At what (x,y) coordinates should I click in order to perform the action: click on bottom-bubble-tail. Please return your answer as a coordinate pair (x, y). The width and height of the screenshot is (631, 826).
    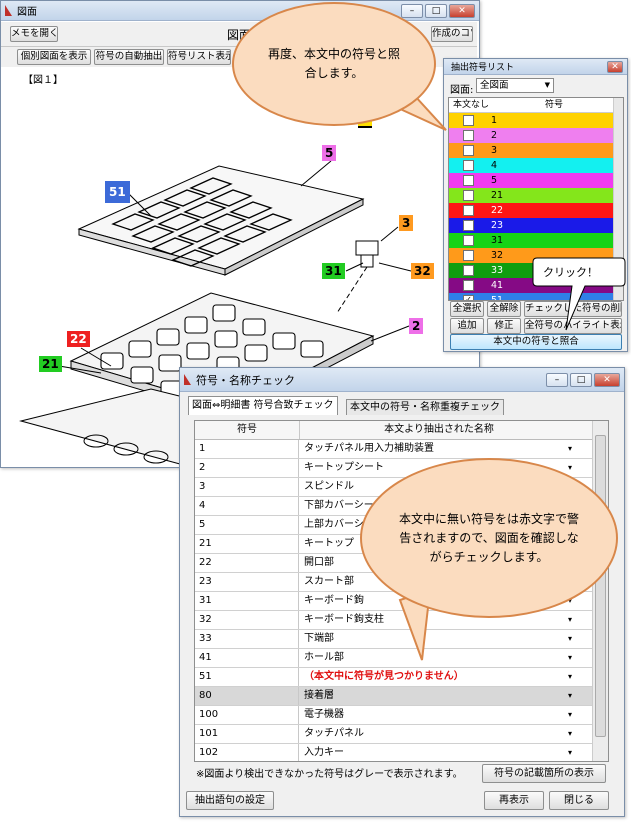
    Looking at the image, I should click on (415, 624).